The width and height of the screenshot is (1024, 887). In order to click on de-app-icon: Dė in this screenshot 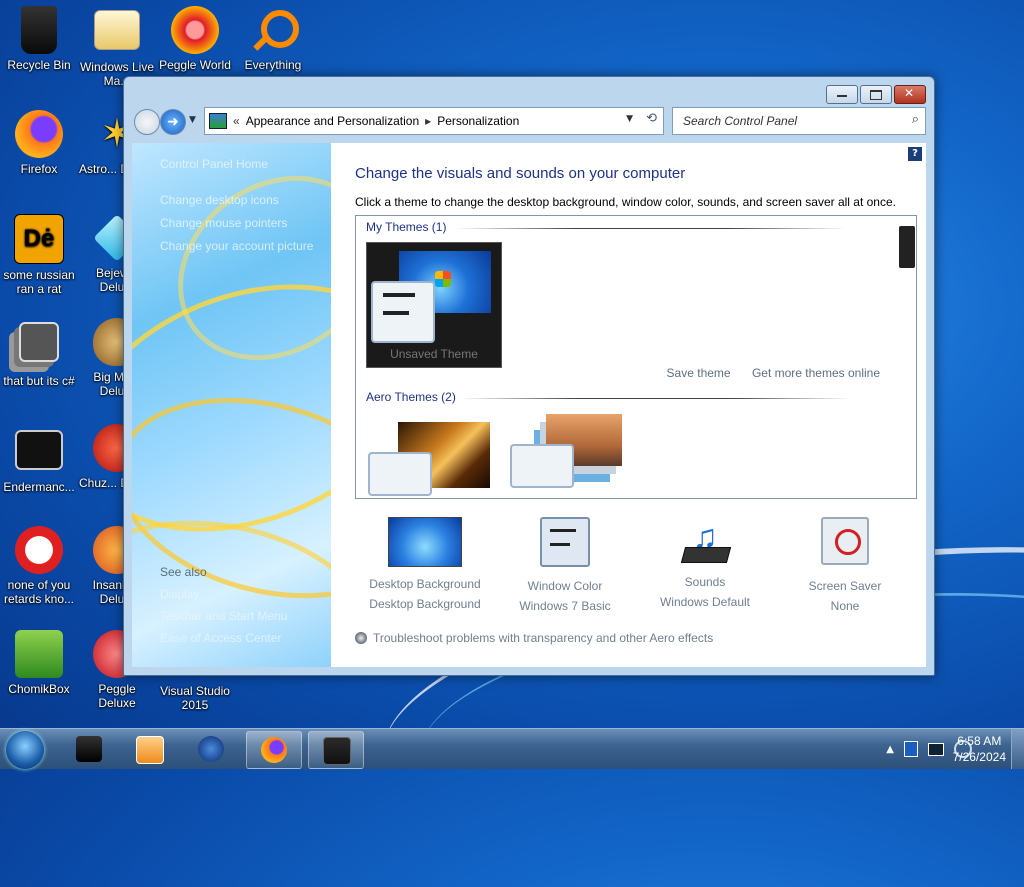, I will do `click(39, 239)`.